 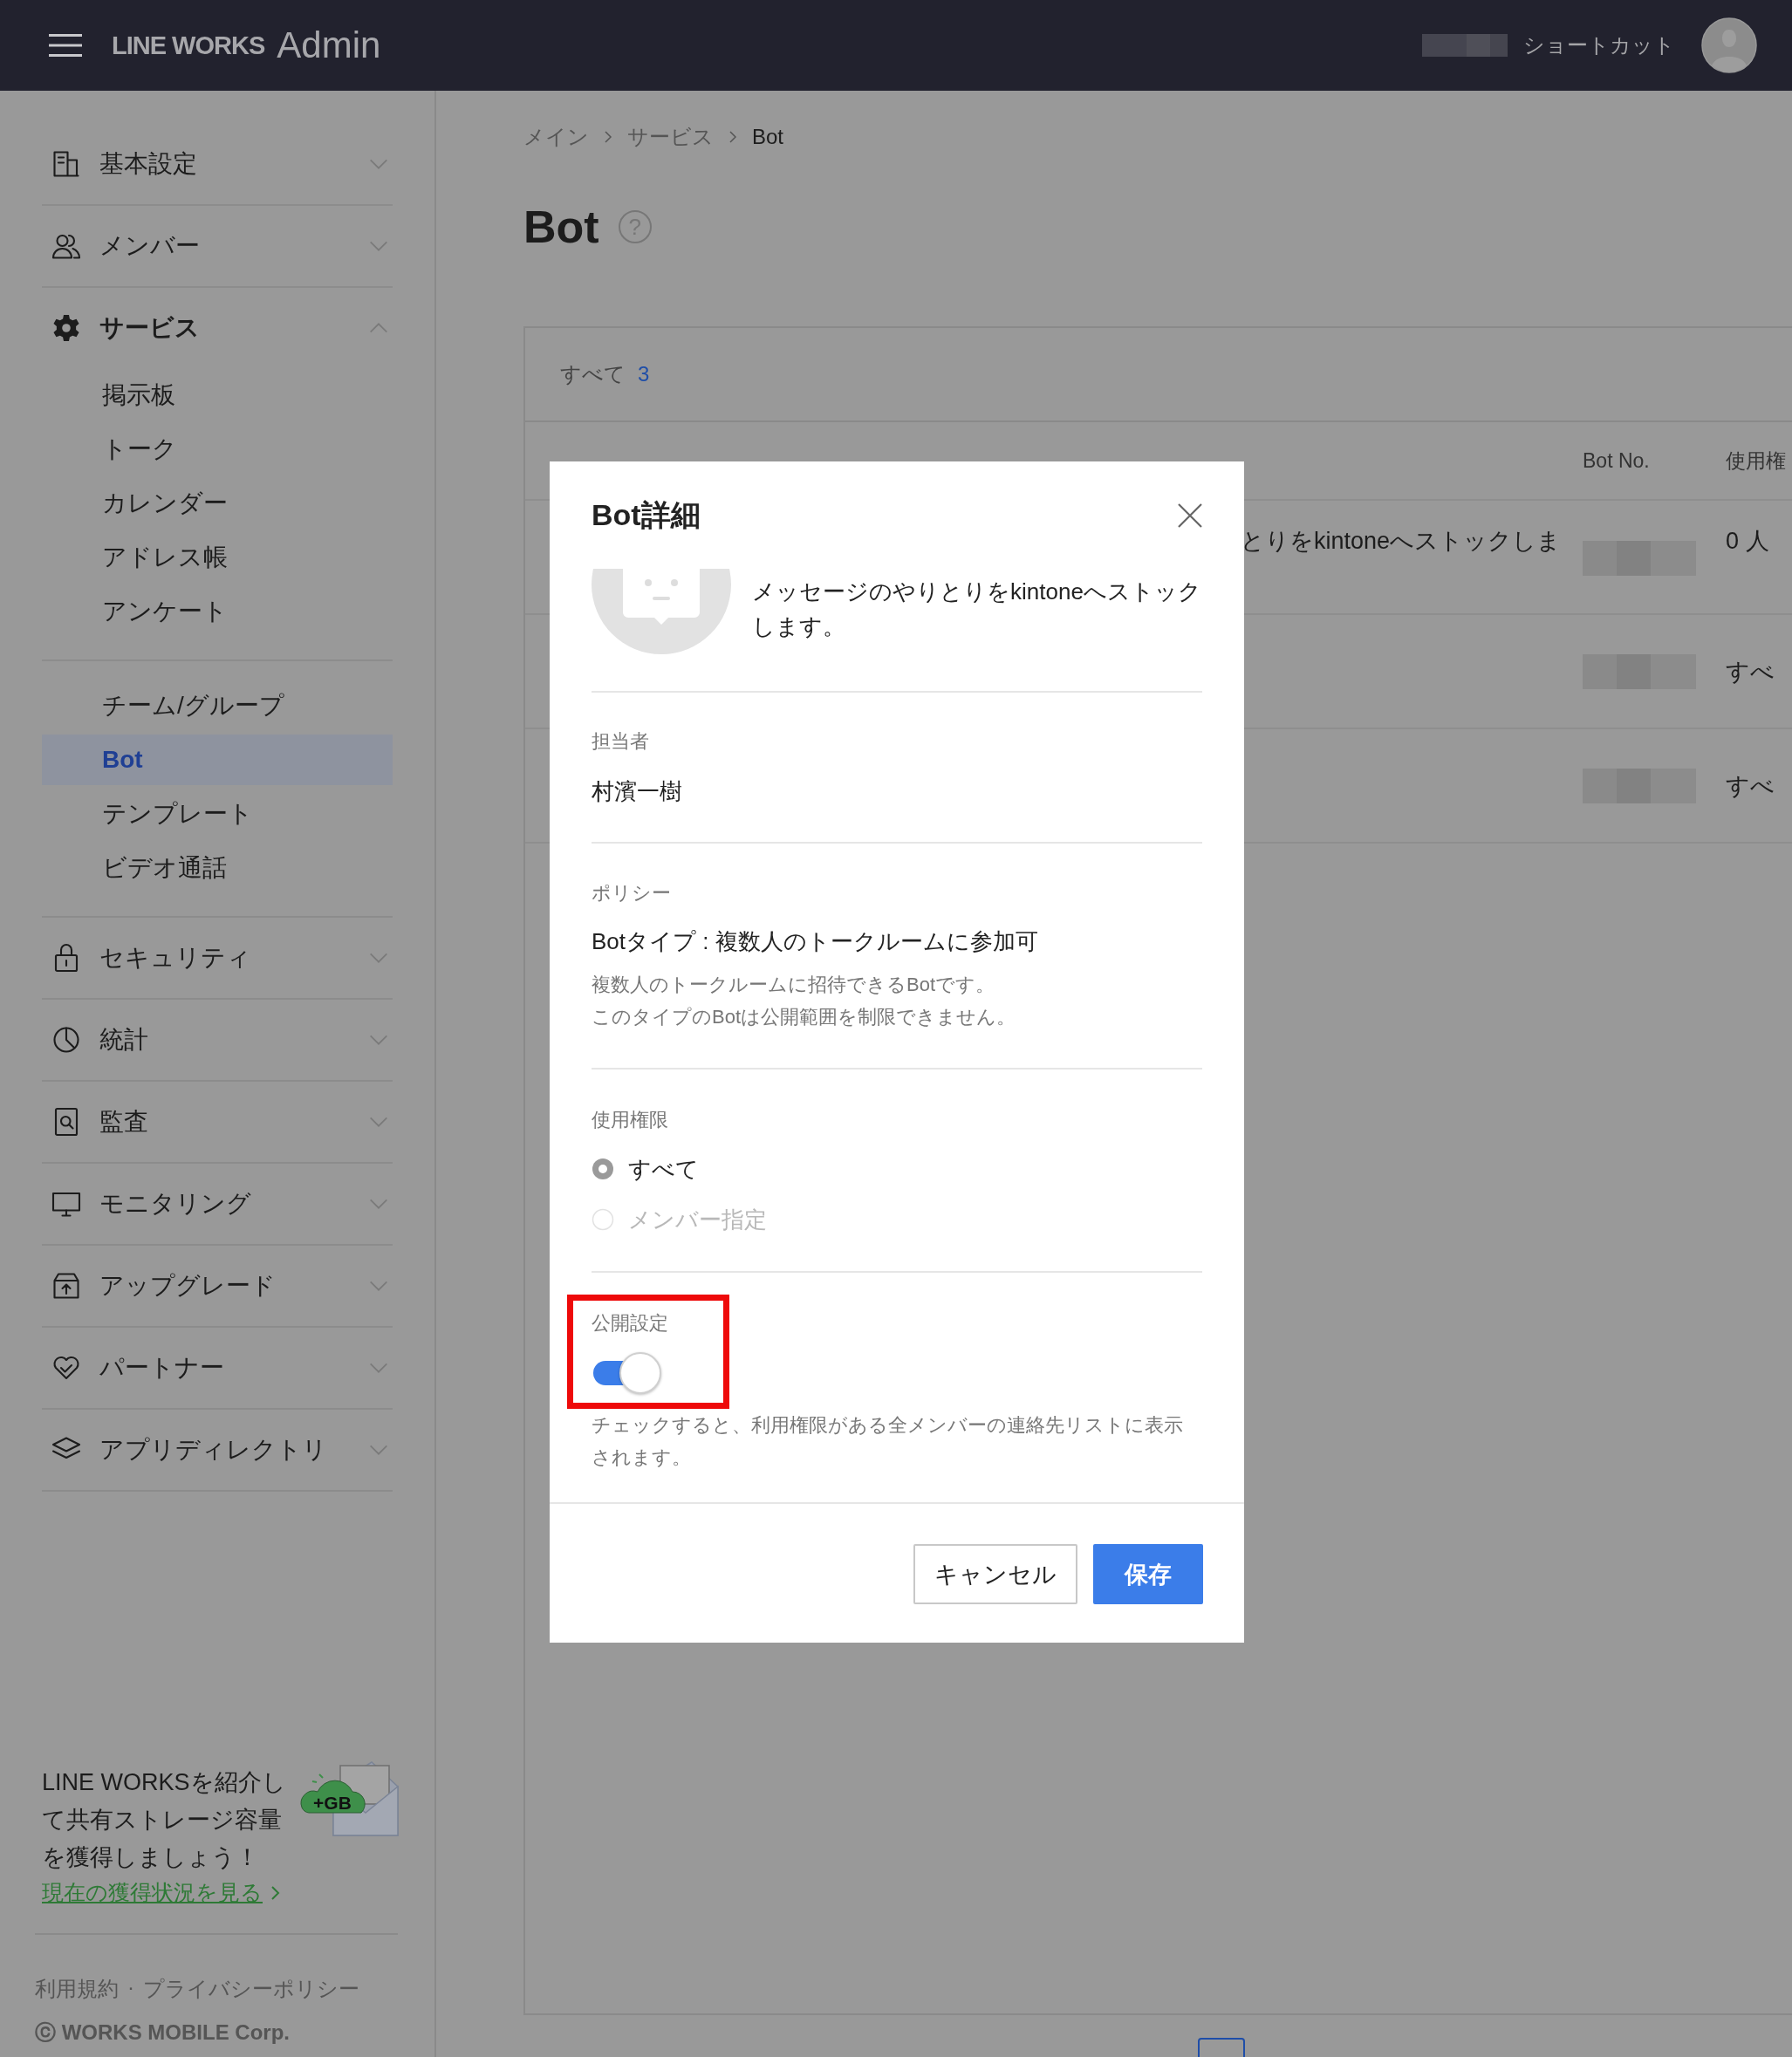 What do you see at coordinates (218, 449) in the screenshot?
I see `sidebar-subitem: トーク` at bounding box center [218, 449].